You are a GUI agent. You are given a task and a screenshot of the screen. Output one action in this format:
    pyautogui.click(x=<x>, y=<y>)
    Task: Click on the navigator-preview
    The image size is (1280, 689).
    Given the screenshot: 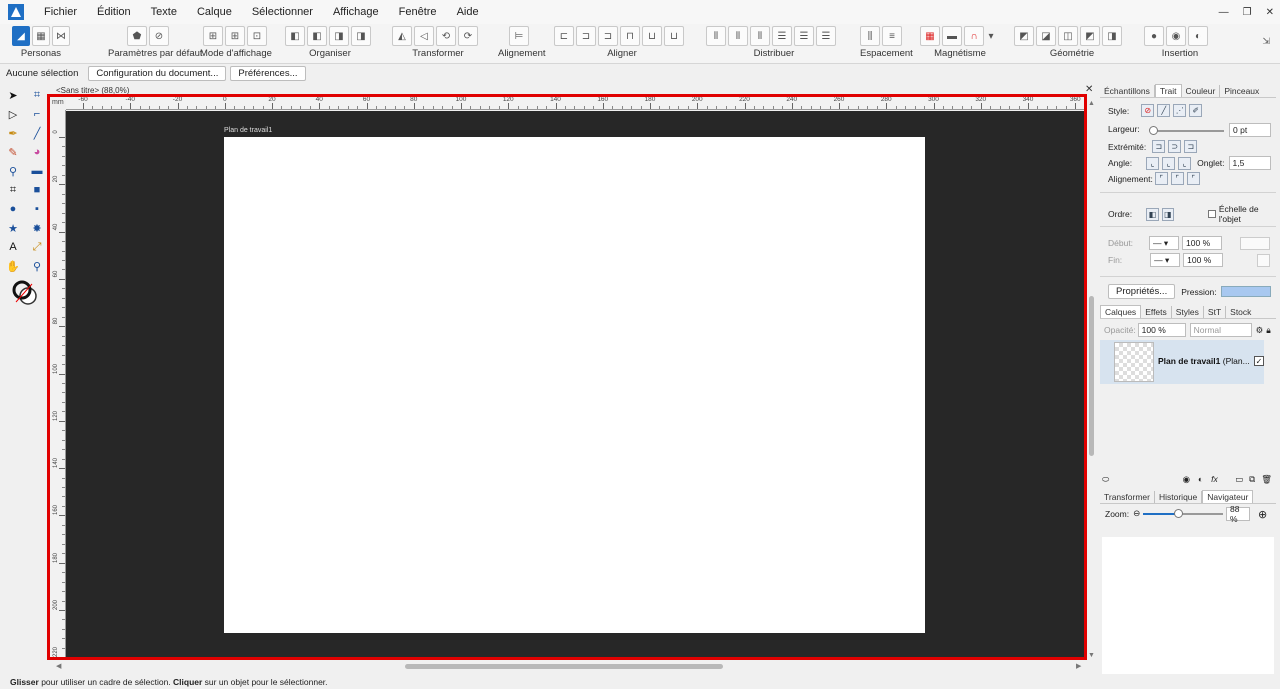 What is the action you would take?
    pyautogui.click(x=1188, y=605)
    